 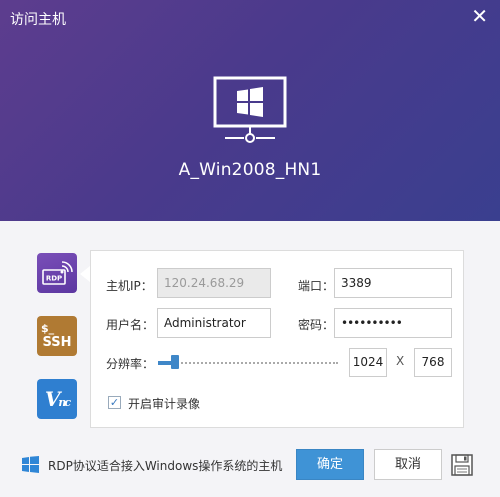 I want to click on password-field: ••••••••••, so click(x=393, y=323).